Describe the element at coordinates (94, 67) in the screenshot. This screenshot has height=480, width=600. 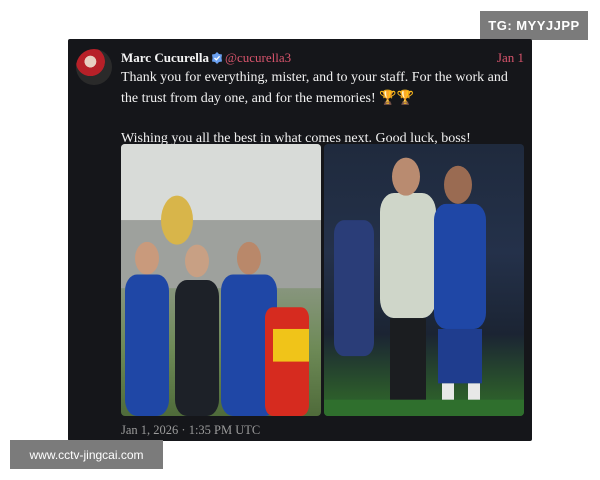
I see `avatar` at that location.